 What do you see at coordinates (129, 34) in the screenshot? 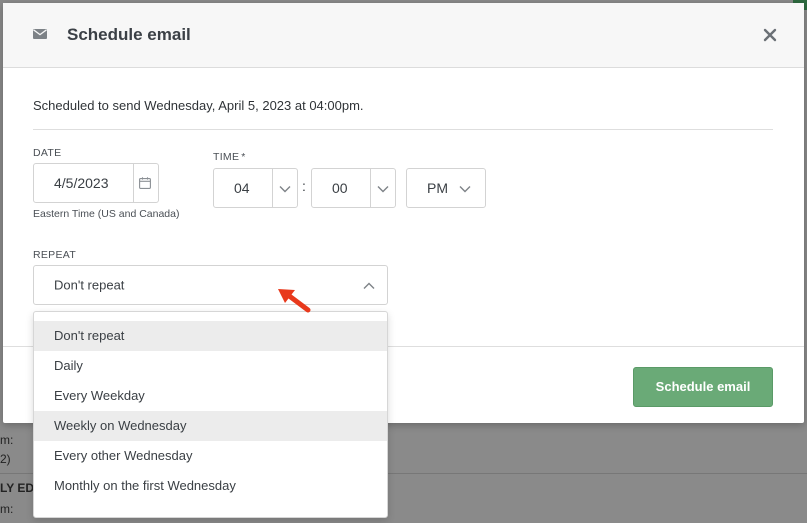
I see `modal-title: Schedule email` at bounding box center [129, 34].